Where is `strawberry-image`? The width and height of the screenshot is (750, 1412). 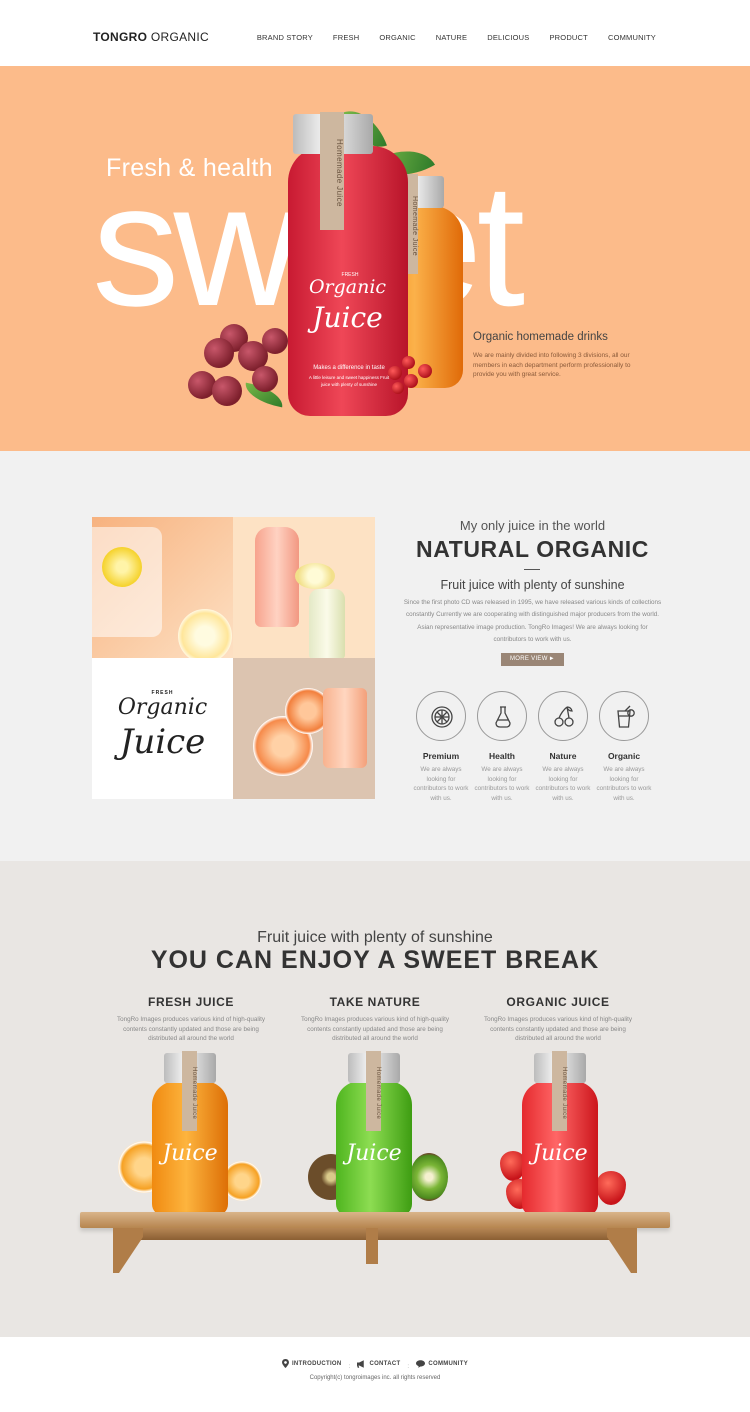 strawberry-image is located at coordinates (611, 1188).